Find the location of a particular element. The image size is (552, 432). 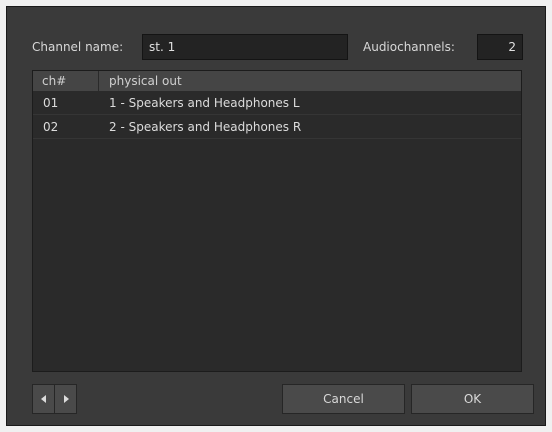

cancel-button: Cancel is located at coordinates (343, 399).